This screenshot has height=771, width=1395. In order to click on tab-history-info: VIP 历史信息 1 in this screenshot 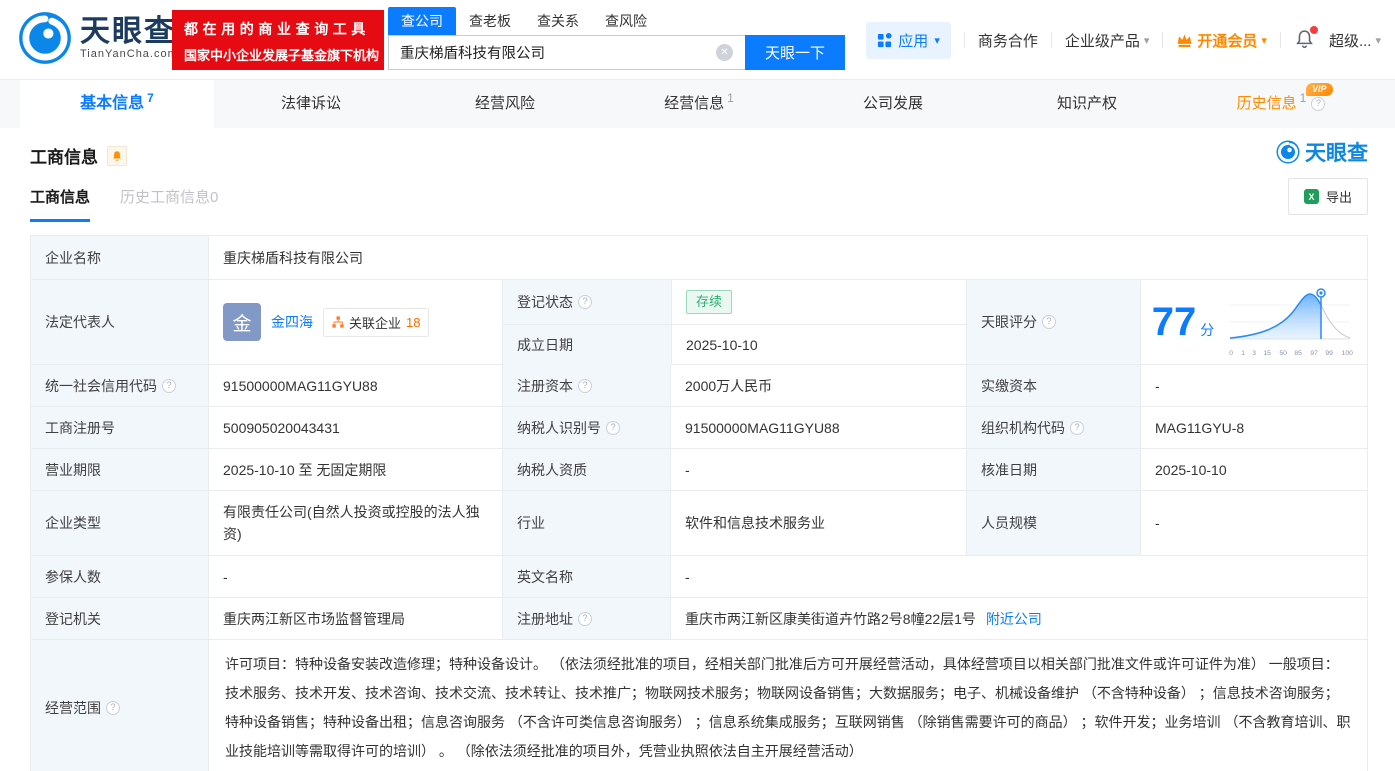, I will do `click(1281, 104)`.